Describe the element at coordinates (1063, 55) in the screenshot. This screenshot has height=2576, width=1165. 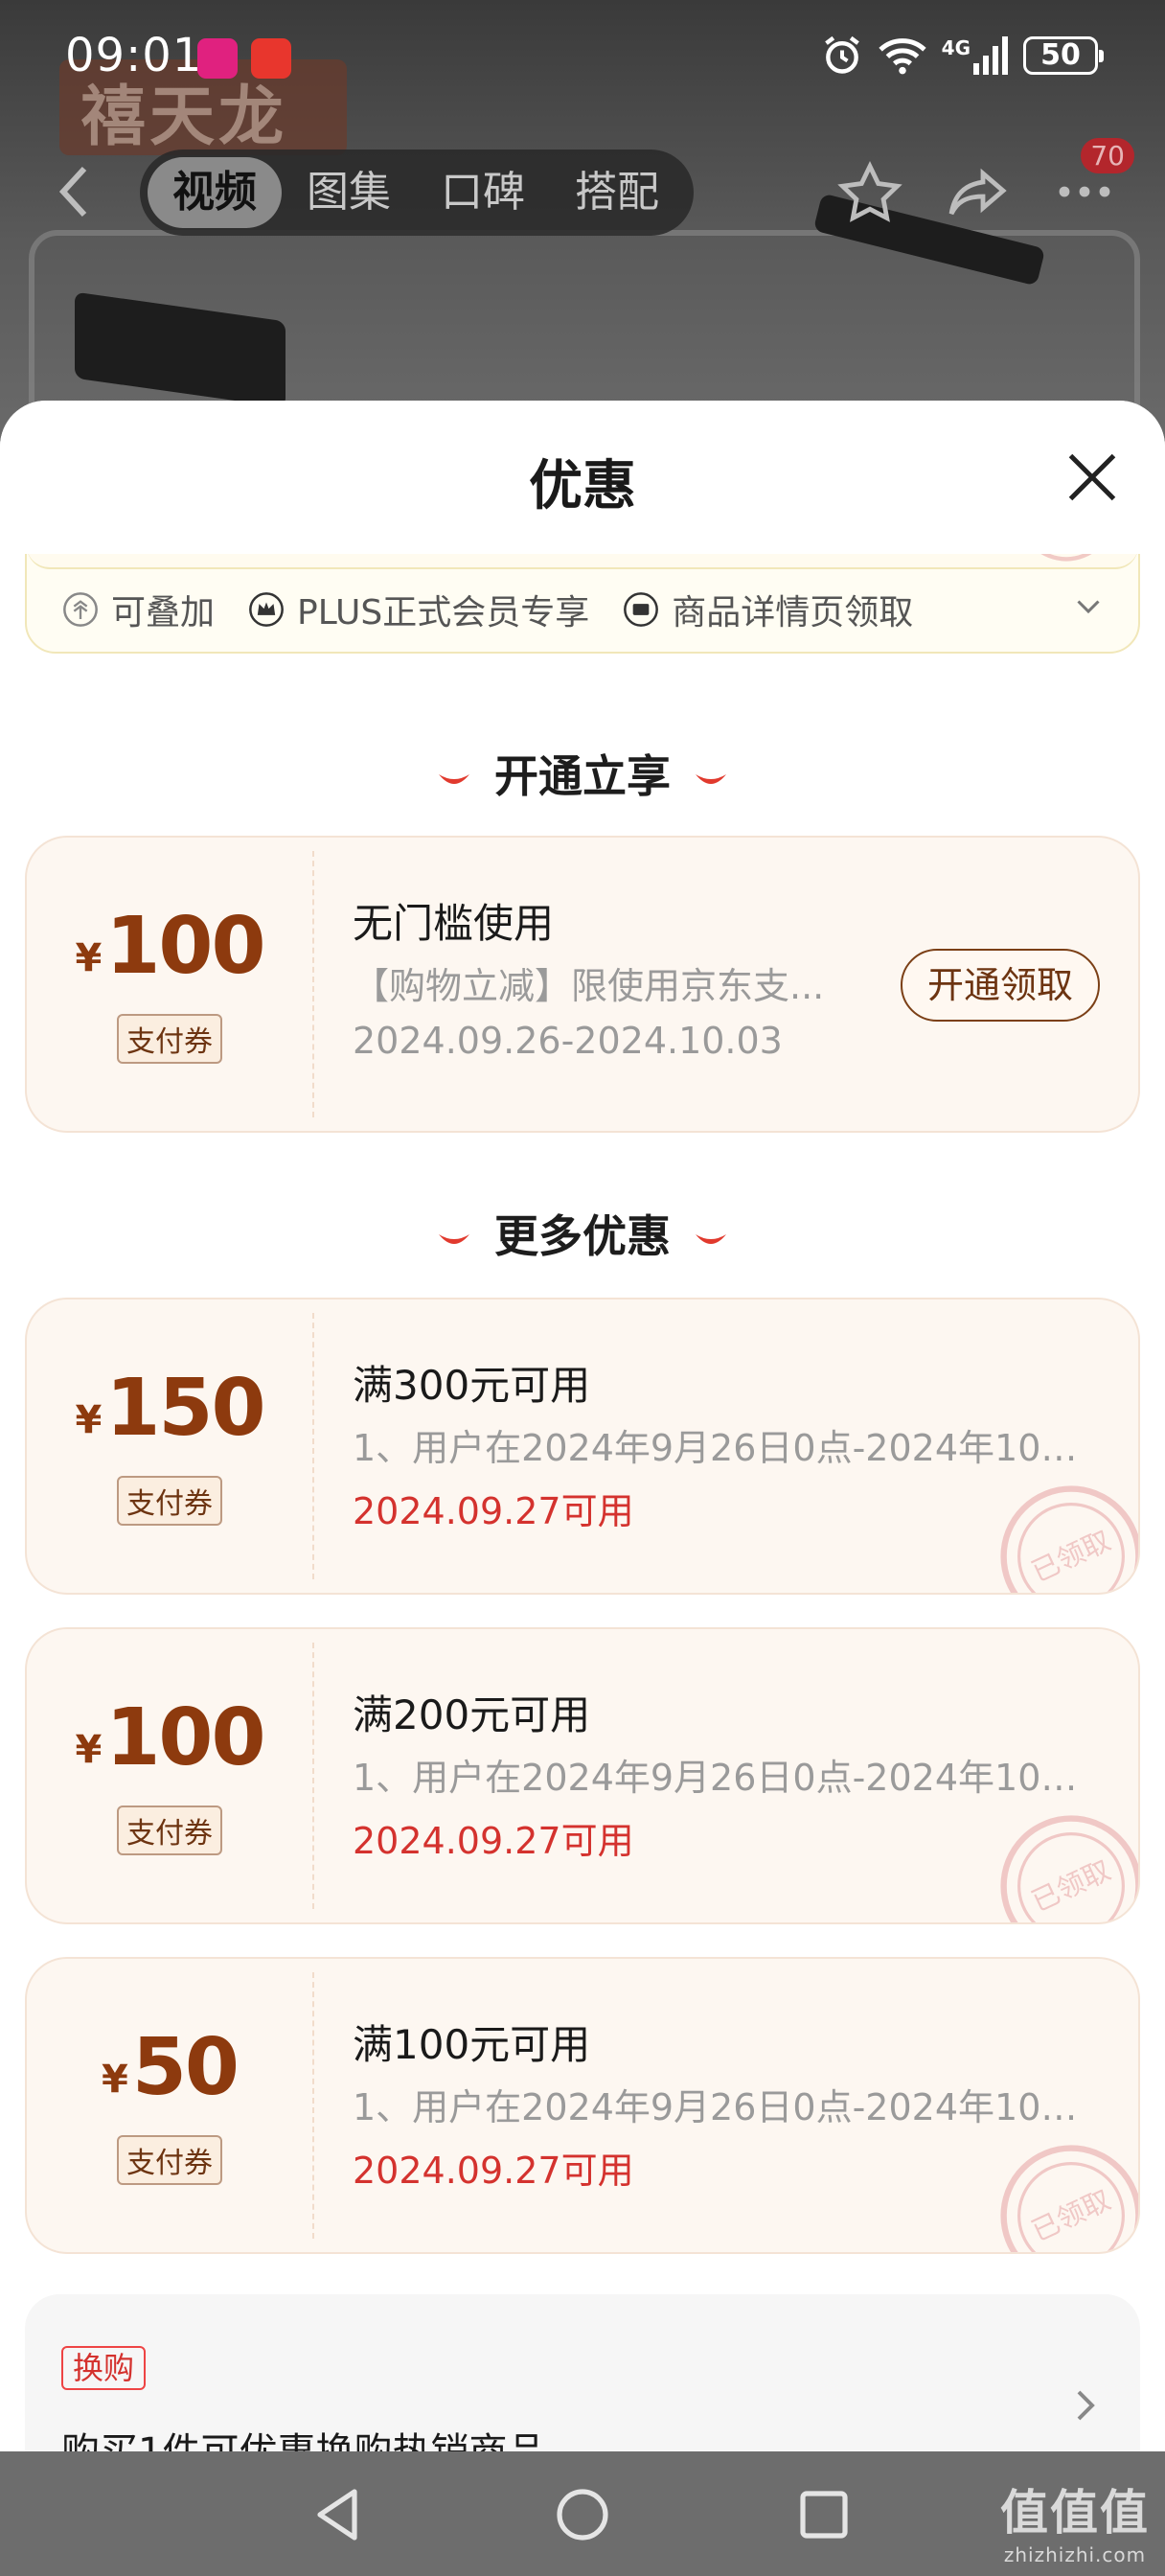
I see `battery-indicator: 50` at that location.